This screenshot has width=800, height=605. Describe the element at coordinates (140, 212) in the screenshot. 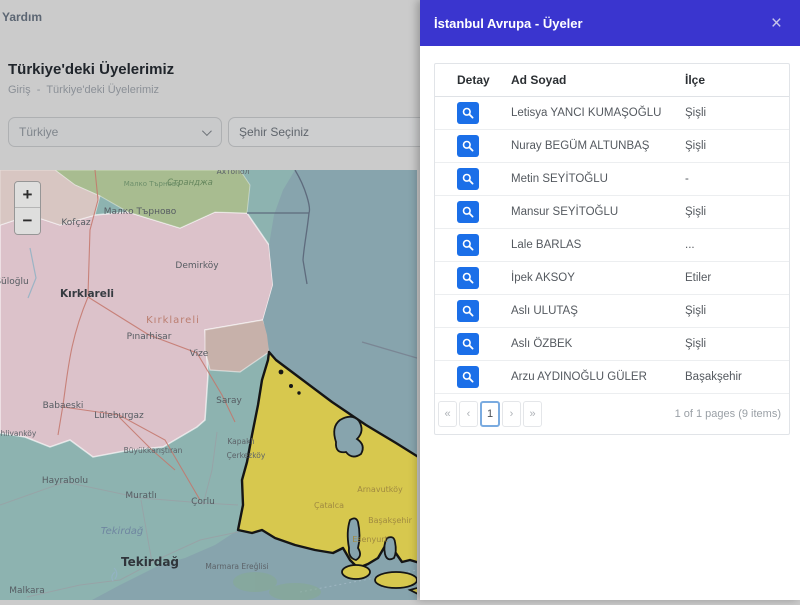

I see `map-label: Малко Търново` at that location.